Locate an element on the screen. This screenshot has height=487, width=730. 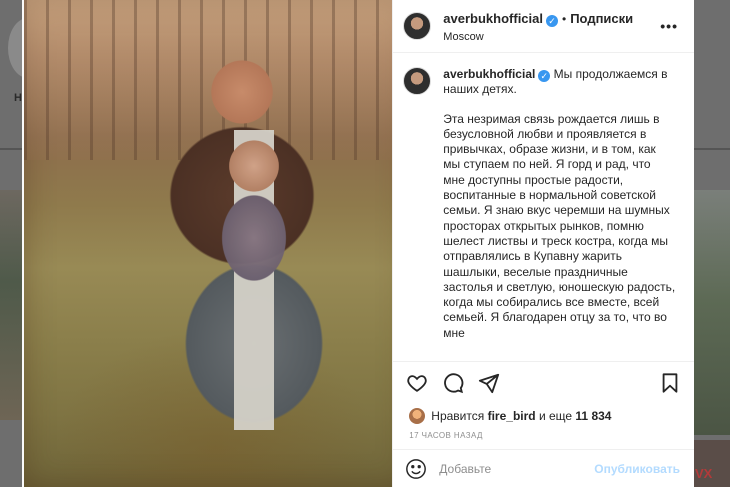
bookmark-icon is located at coordinates (670, 382).